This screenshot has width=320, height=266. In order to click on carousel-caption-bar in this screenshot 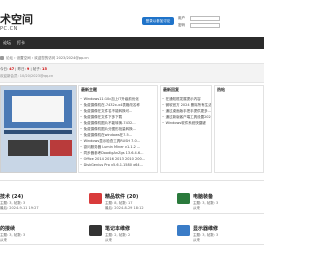, I will do `click(38, 132)`.